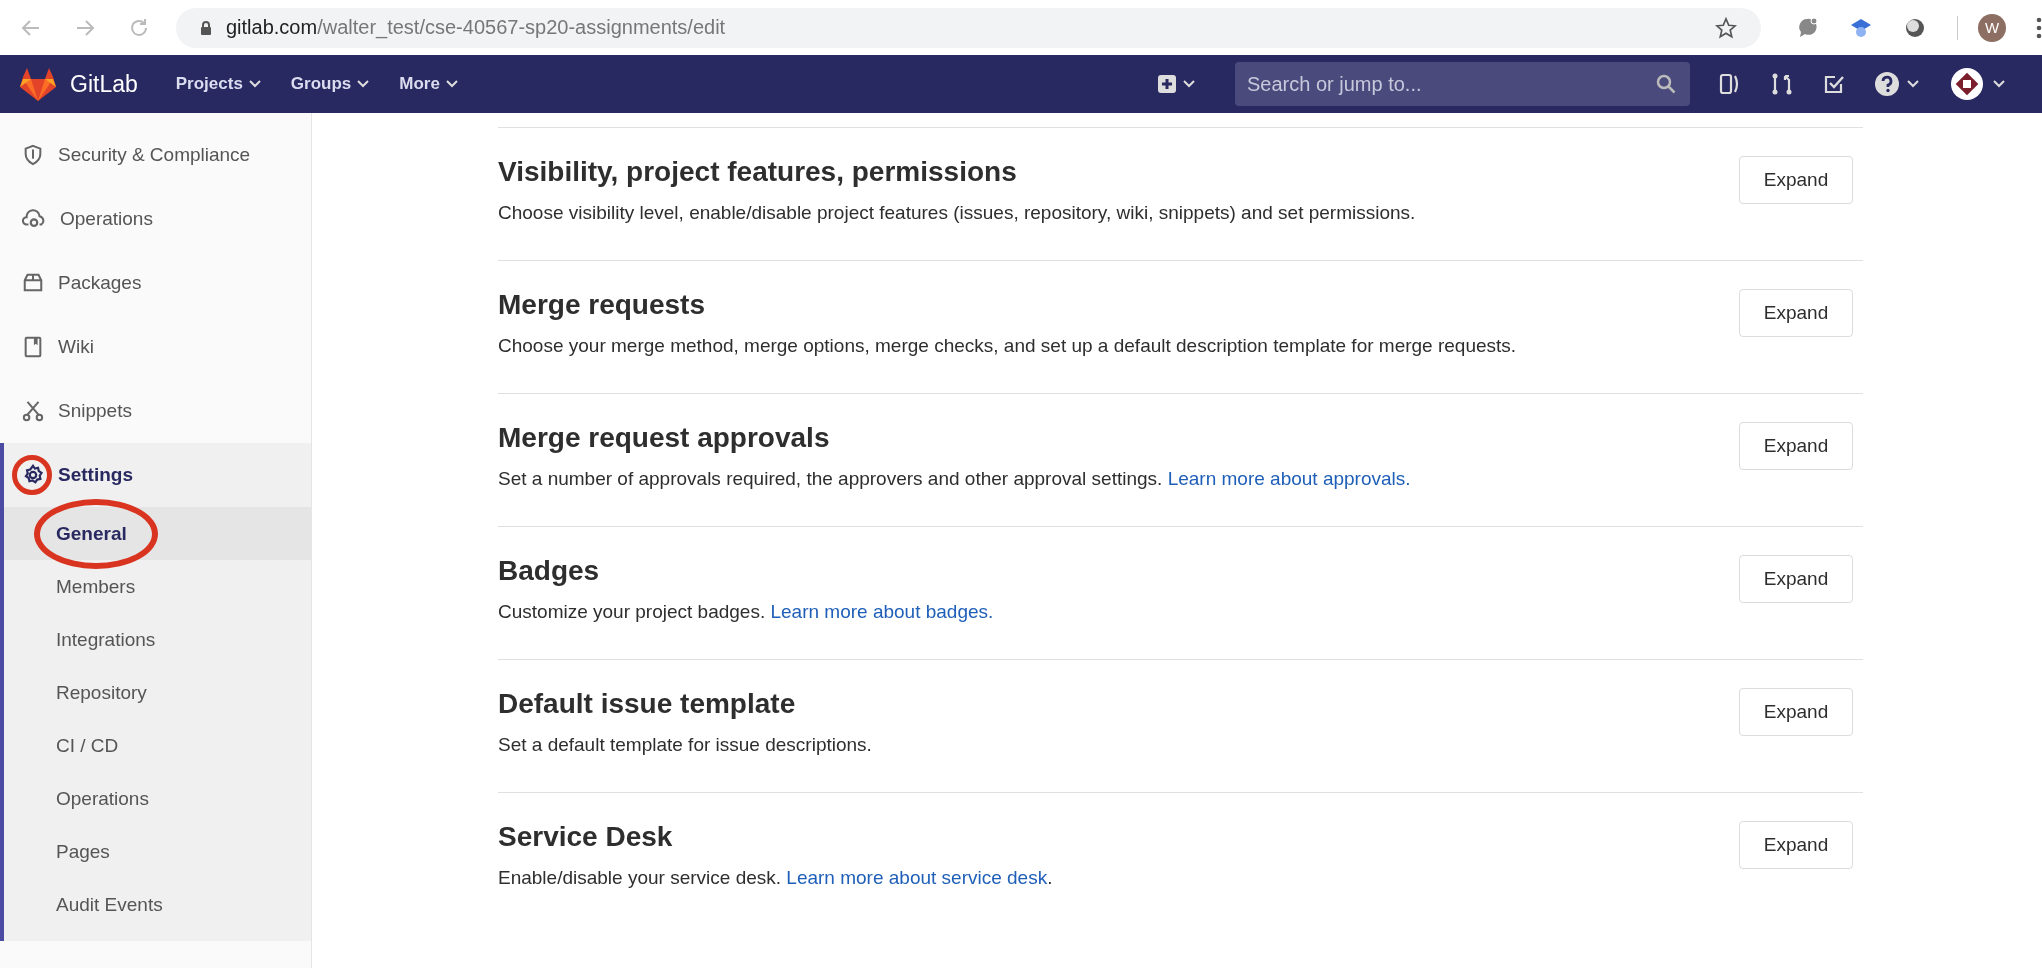  Describe the element at coordinates (157, 586) in the screenshot. I see `sidebar-subitem: Members` at that location.